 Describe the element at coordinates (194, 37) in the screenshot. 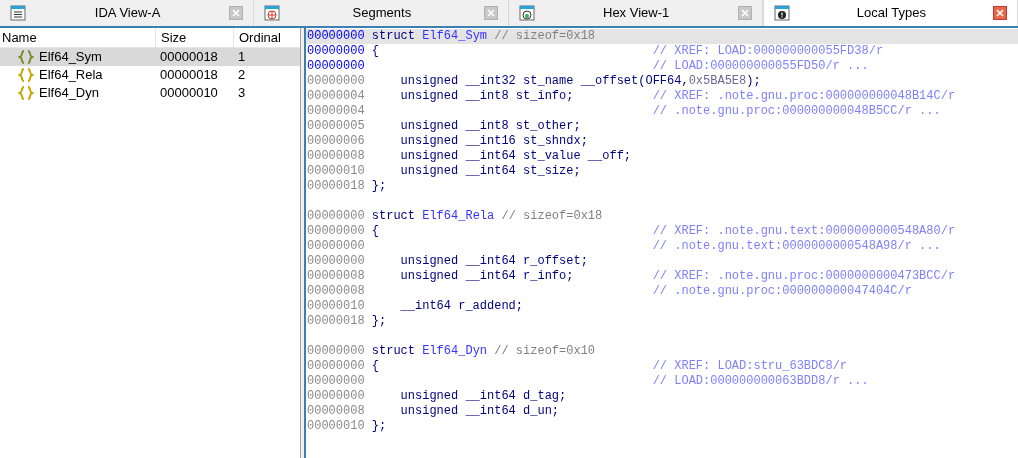

I see `column-header: Size` at that location.